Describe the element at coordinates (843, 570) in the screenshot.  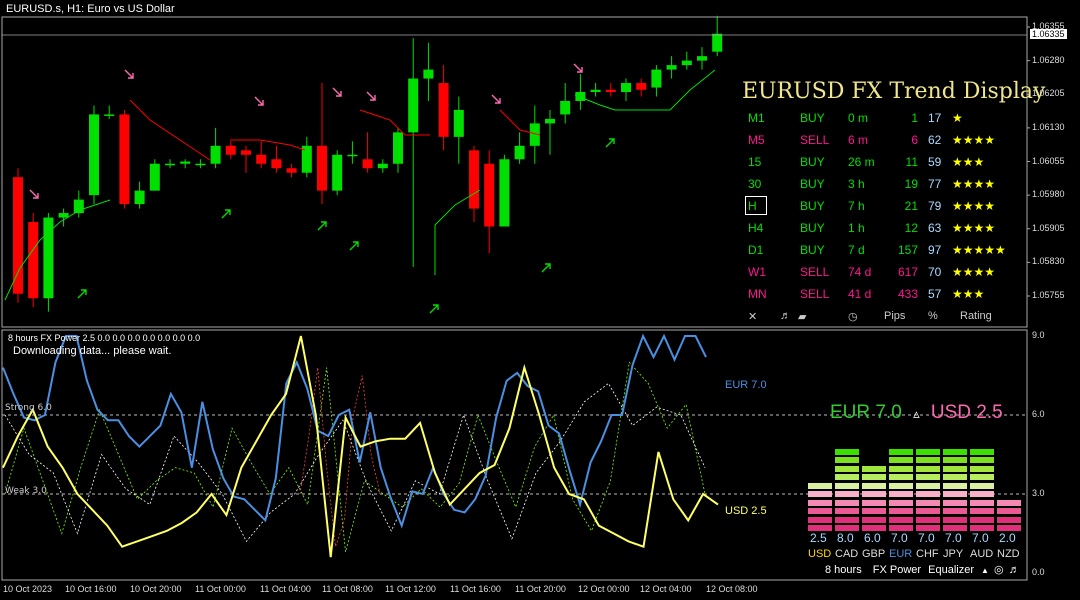
I see `period-button: 8 hours` at that location.